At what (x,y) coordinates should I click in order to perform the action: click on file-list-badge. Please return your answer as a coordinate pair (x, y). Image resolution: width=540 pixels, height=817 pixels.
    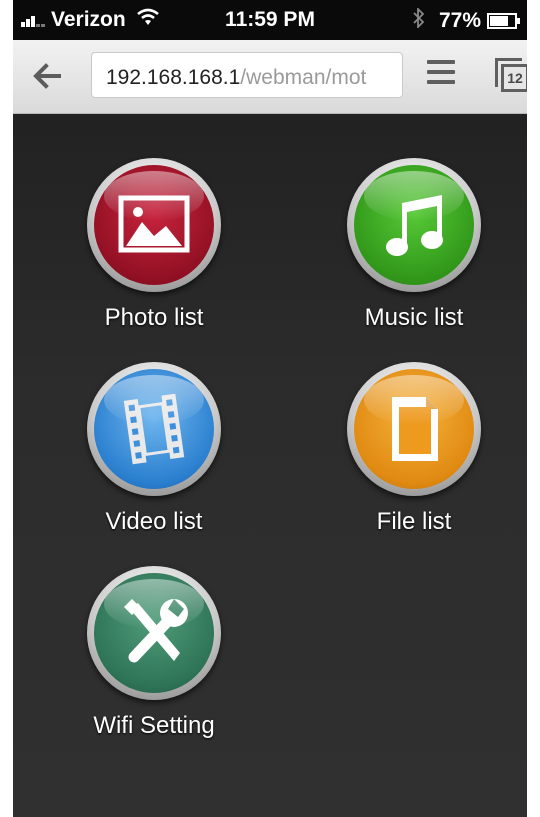
    Looking at the image, I should click on (414, 429).